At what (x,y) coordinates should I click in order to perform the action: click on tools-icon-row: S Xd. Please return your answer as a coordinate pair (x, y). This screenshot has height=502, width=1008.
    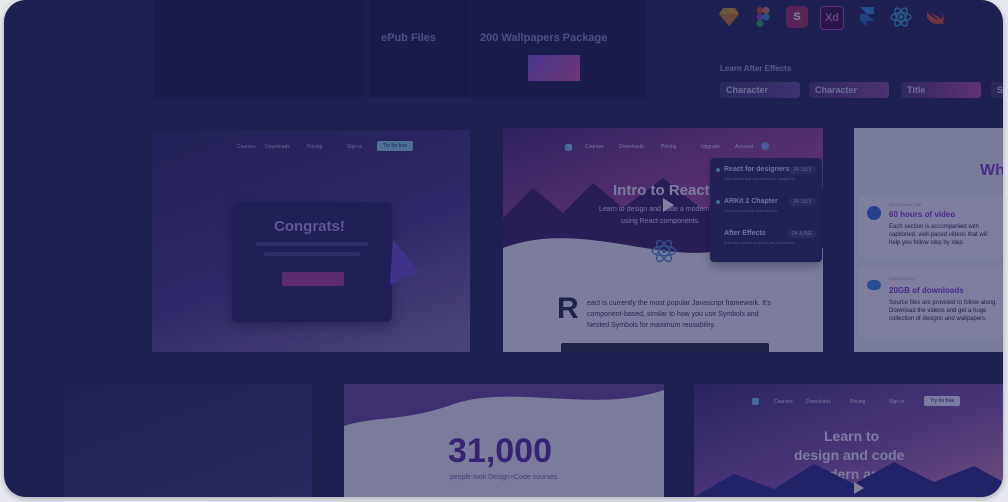
    Looking at the image, I should click on (832, 18).